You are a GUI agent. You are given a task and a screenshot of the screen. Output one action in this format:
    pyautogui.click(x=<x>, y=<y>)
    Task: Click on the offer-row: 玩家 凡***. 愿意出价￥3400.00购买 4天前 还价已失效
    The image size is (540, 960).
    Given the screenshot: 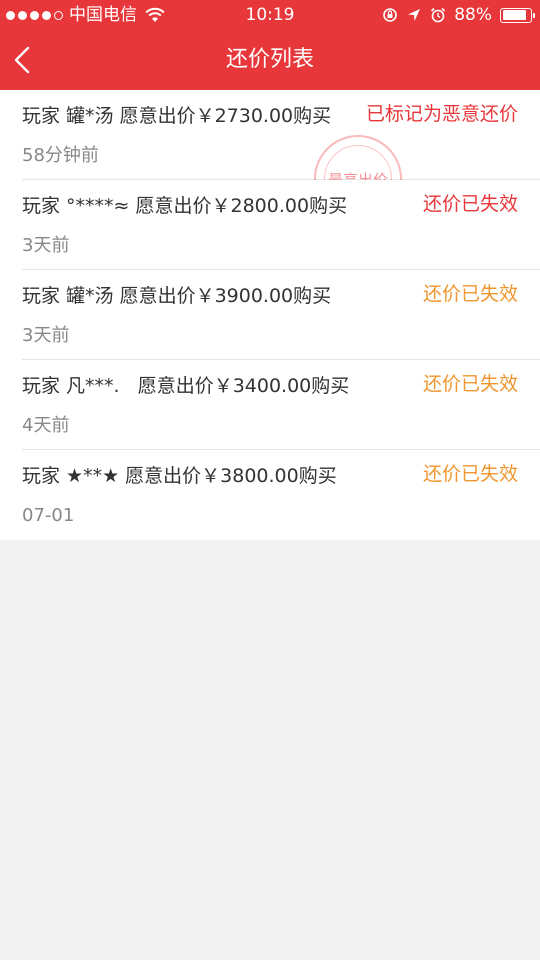 What is the action you would take?
    pyautogui.click(x=281, y=405)
    